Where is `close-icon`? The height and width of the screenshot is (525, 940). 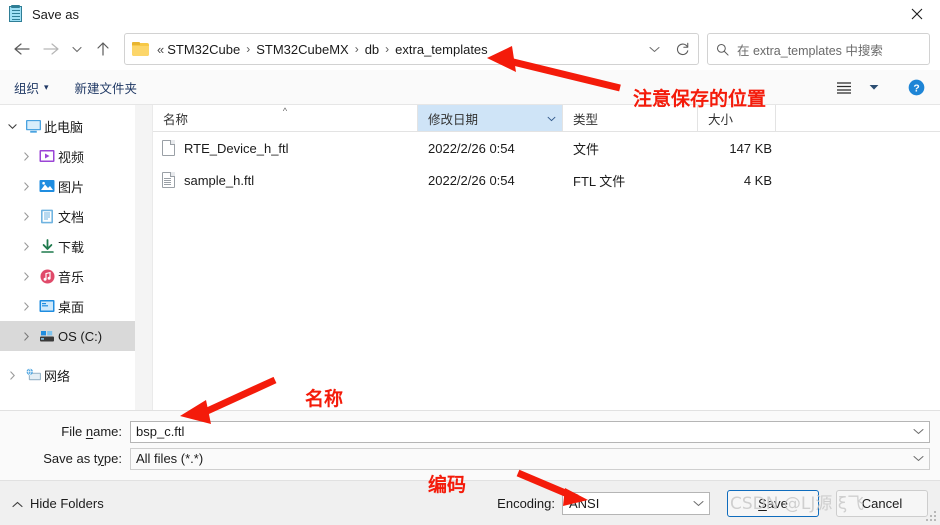
close-icon is located at coordinates (917, 14).